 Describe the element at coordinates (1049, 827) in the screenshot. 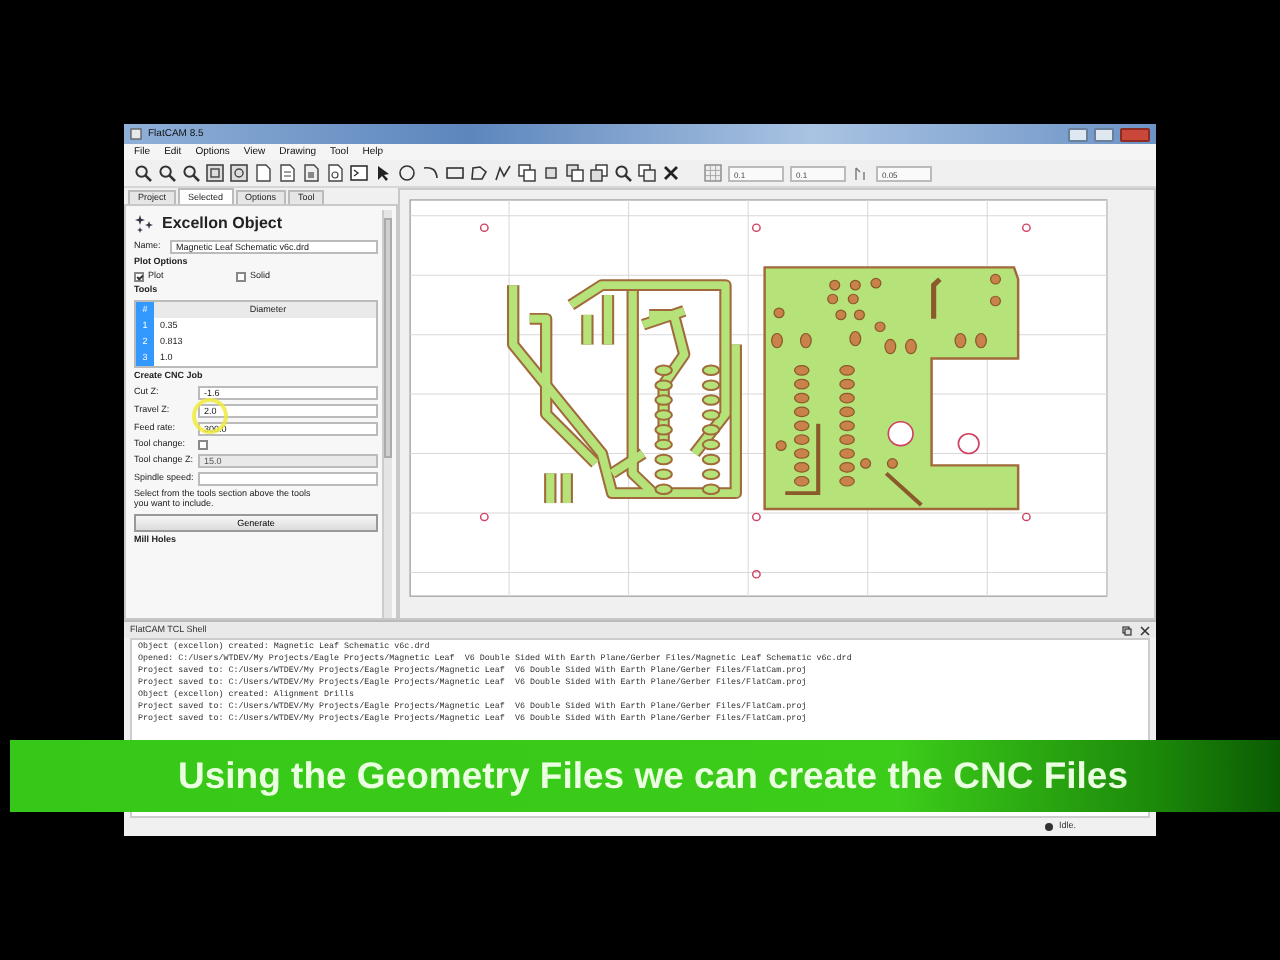

I see `status-icon` at that location.